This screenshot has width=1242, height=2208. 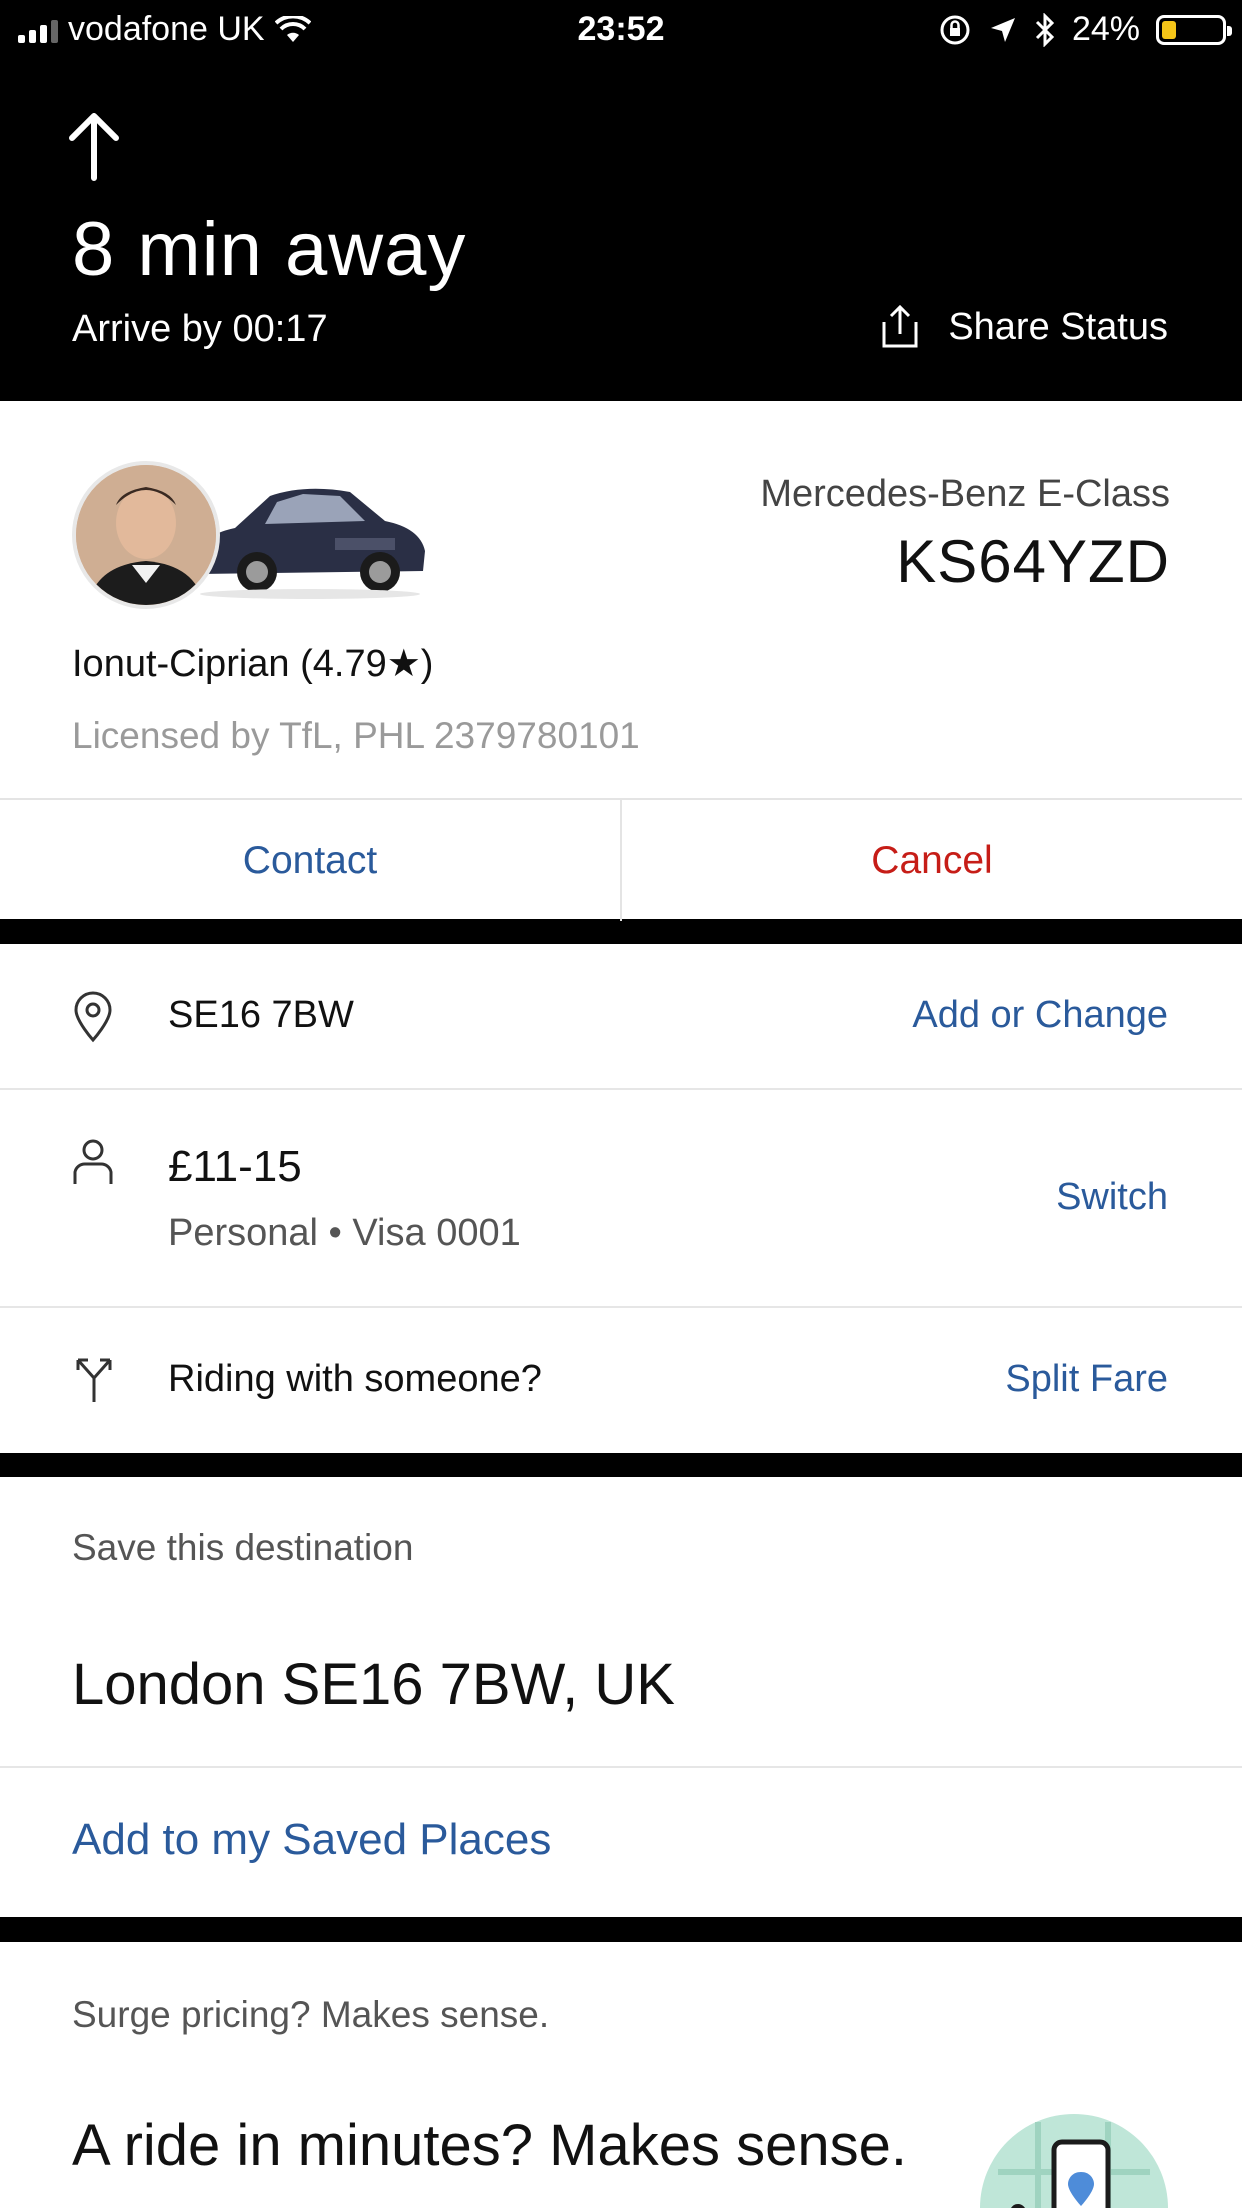 I want to click on fare-estimate: £11-15, so click(x=235, y=1166).